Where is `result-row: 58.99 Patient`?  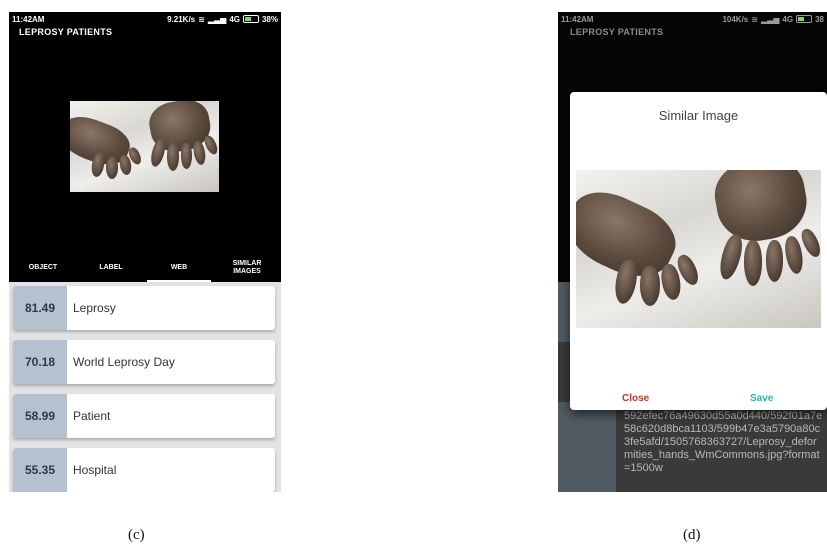
result-row: 58.99 Patient is located at coordinates (144, 416).